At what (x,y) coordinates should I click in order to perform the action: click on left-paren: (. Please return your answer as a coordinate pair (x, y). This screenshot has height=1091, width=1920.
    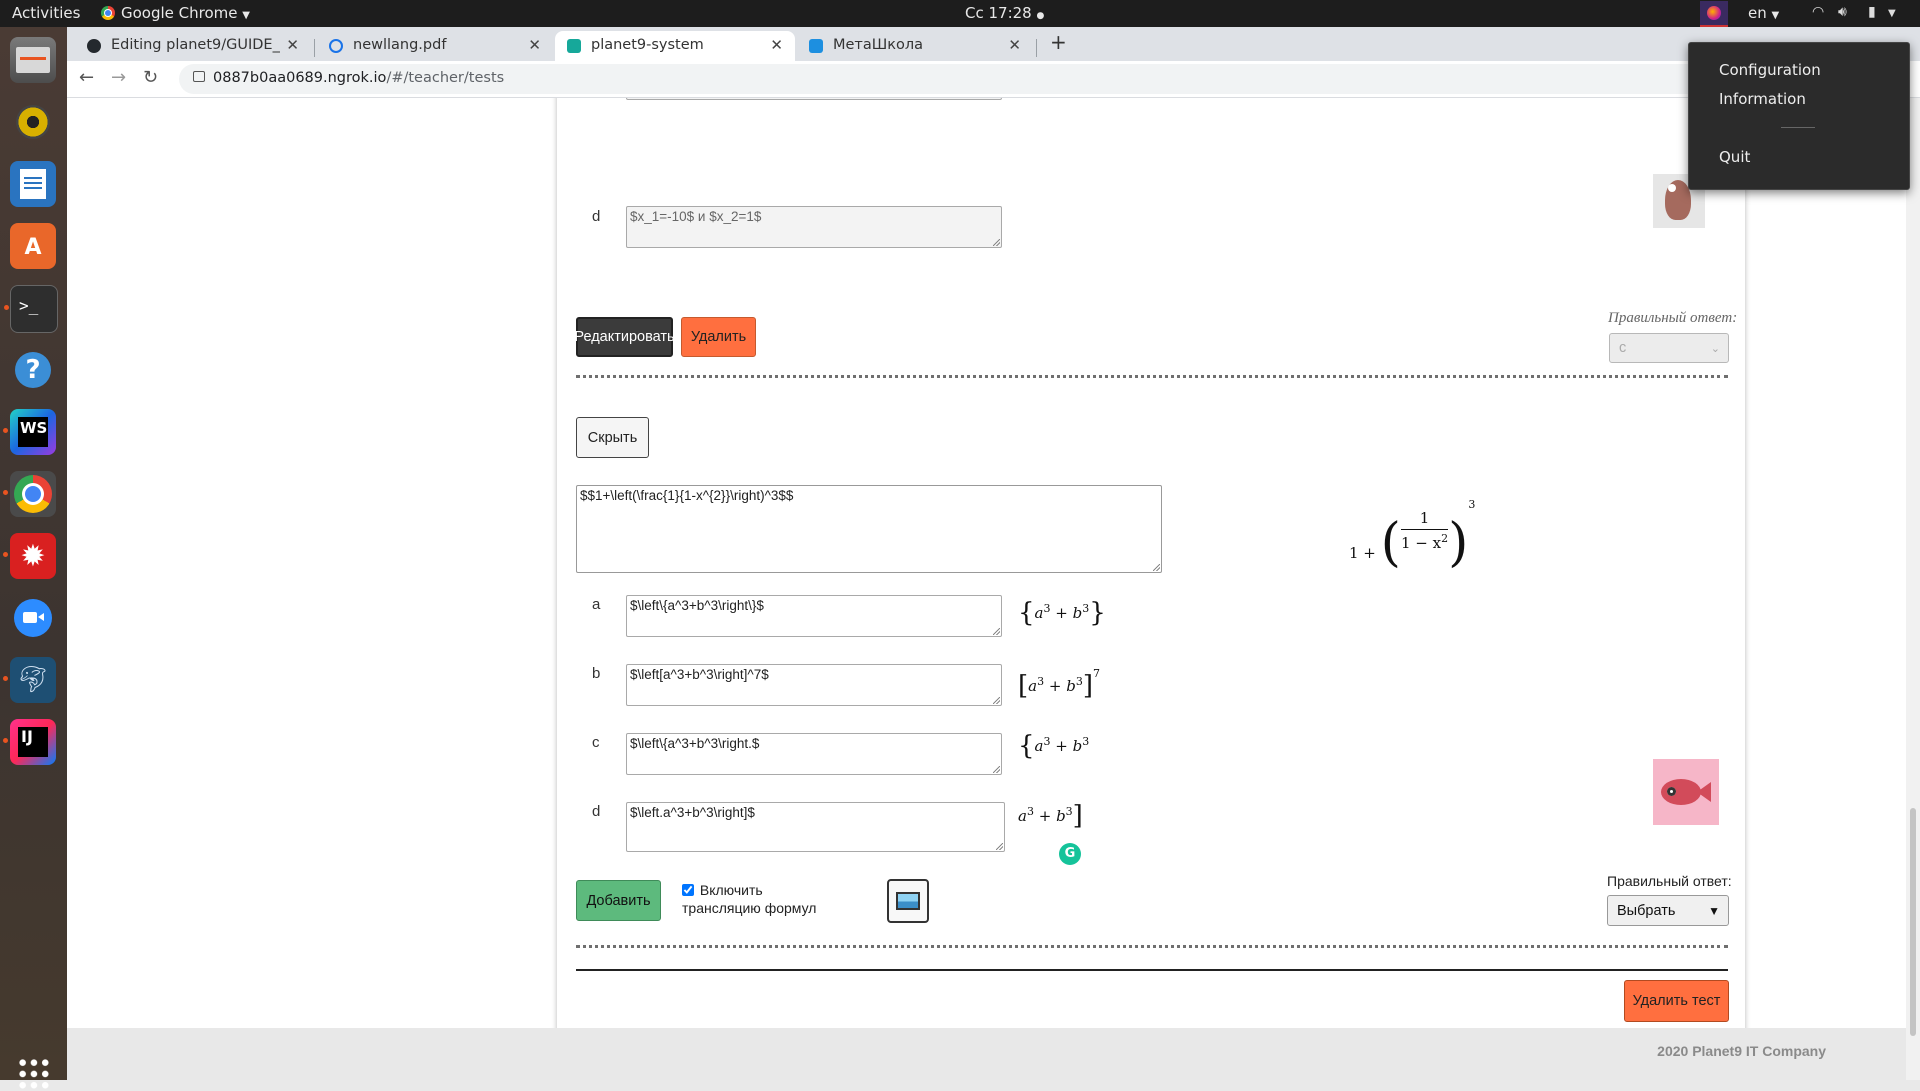
    Looking at the image, I should click on (1390, 543).